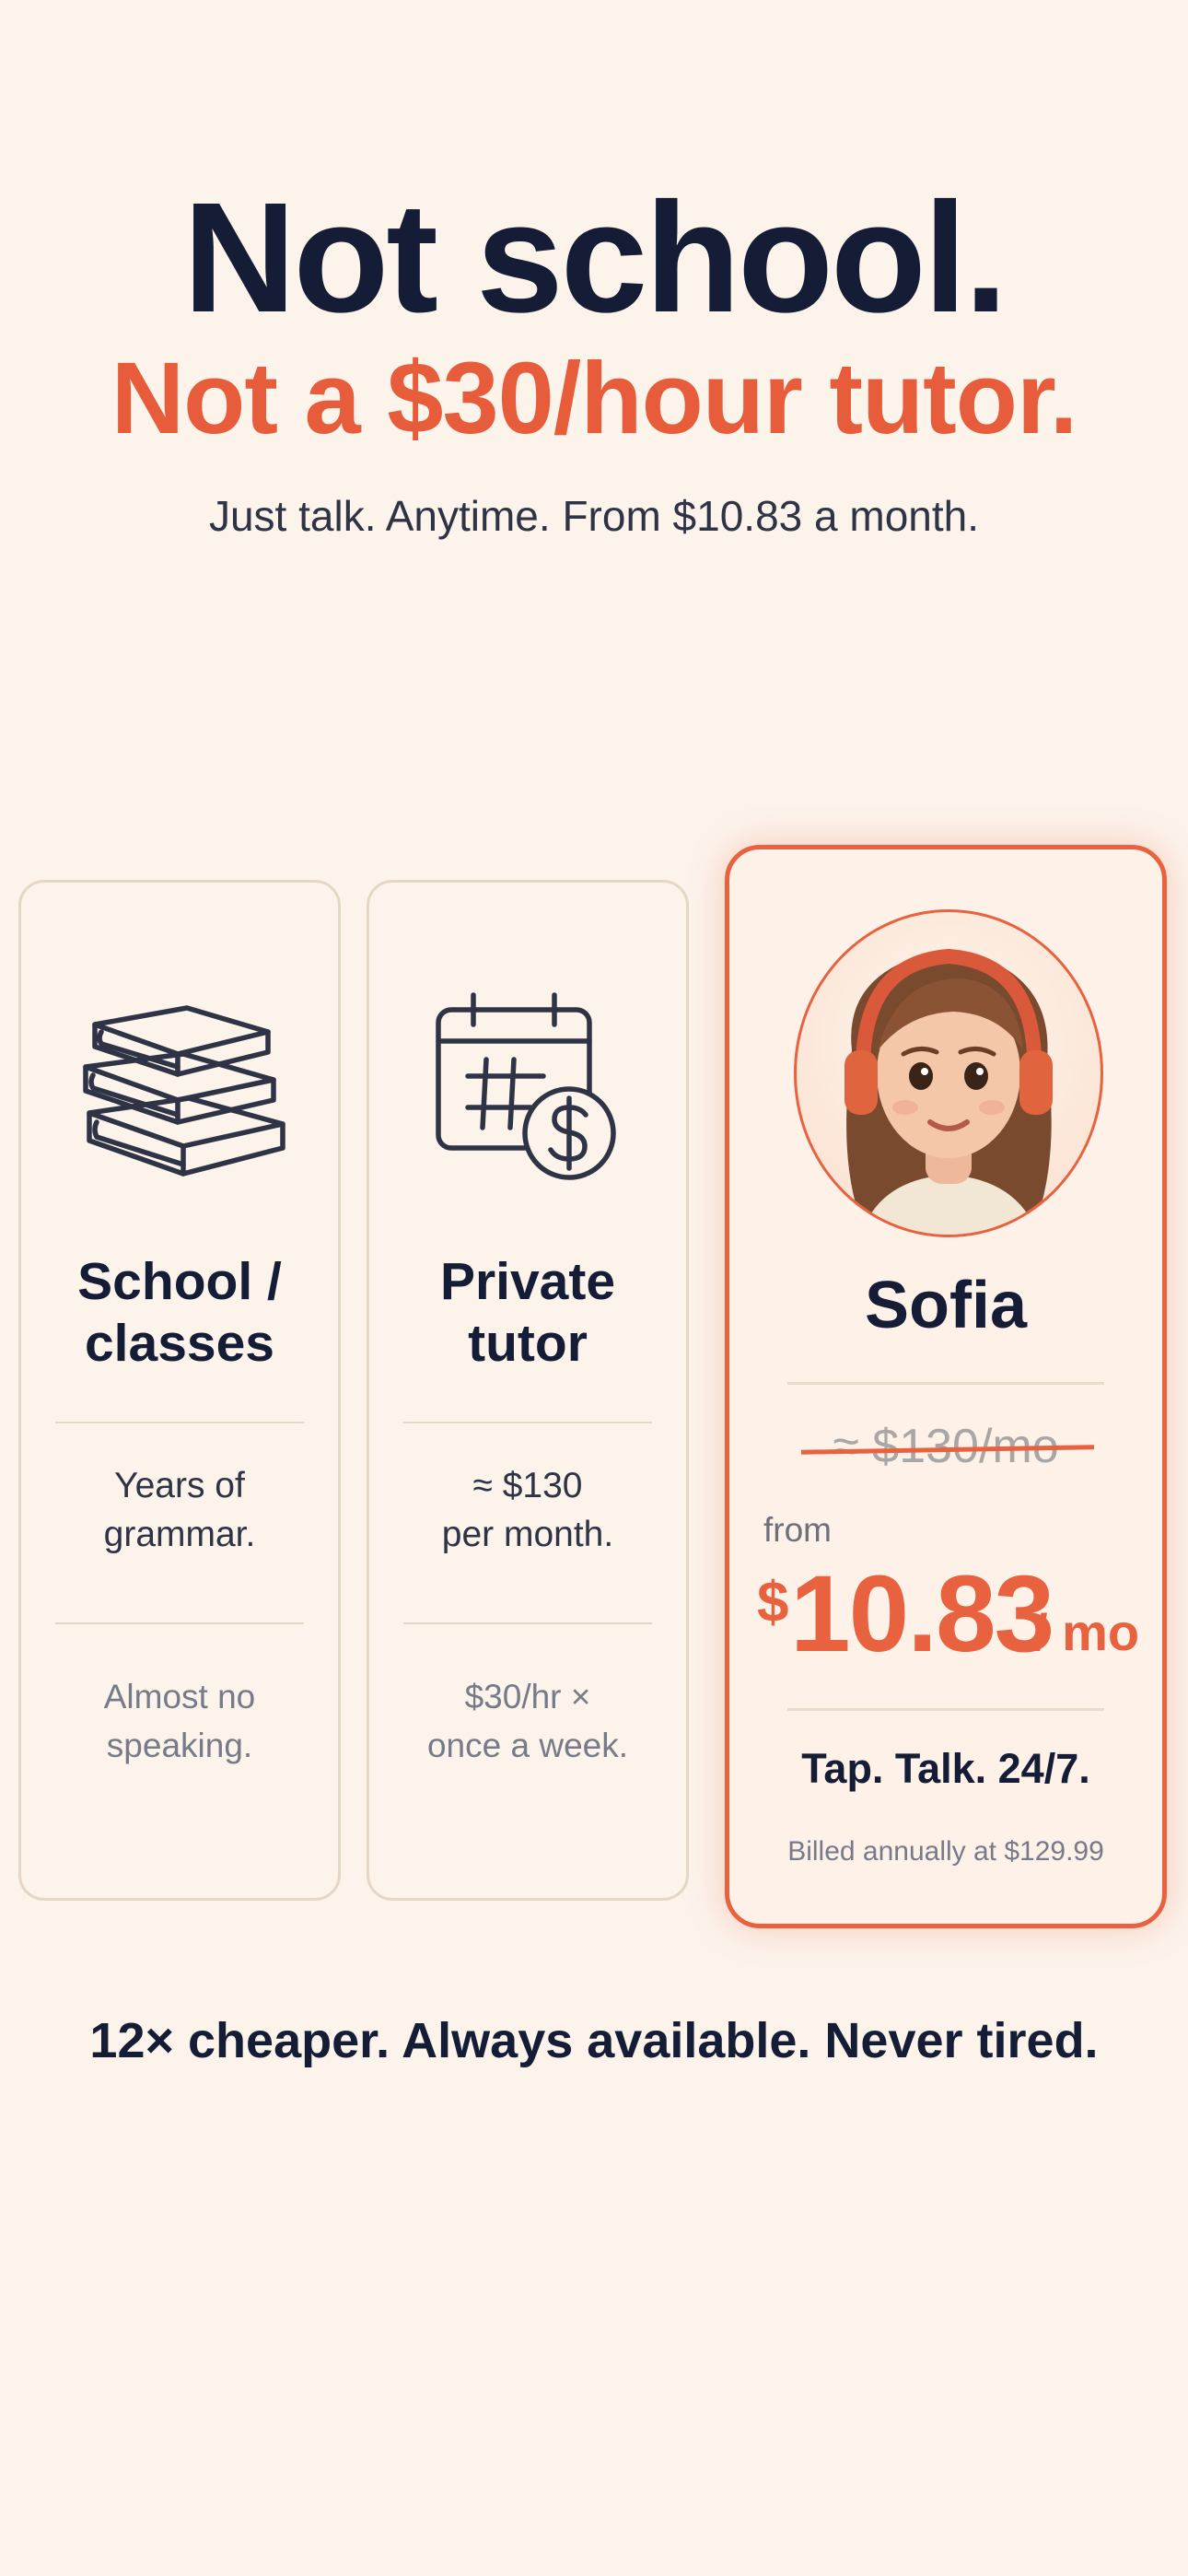  What do you see at coordinates (946, 1305) in the screenshot?
I see `plan-name: Sofia` at bounding box center [946, 1305].